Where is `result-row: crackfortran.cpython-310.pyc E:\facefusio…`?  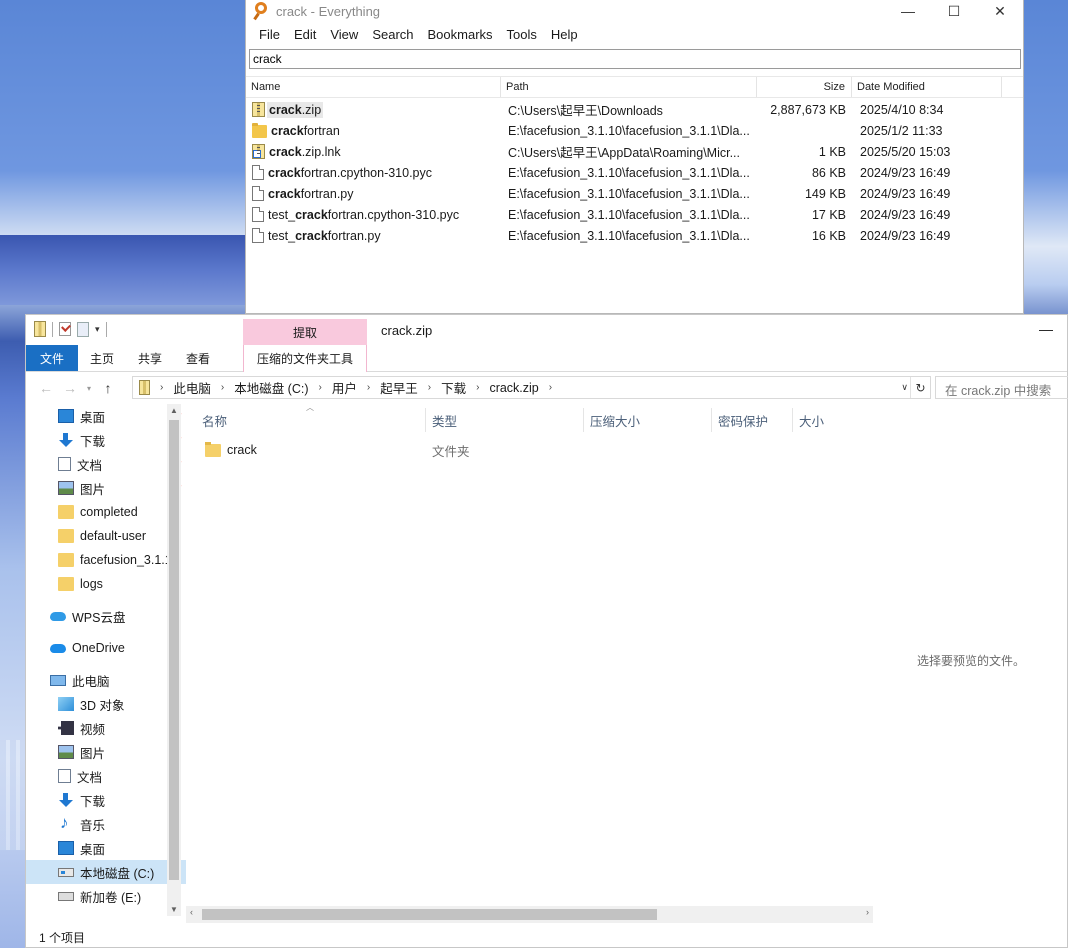 result-row: crackfortran.cpython-310.pyc E:\facefusio… is located at coordinates (634, 172).